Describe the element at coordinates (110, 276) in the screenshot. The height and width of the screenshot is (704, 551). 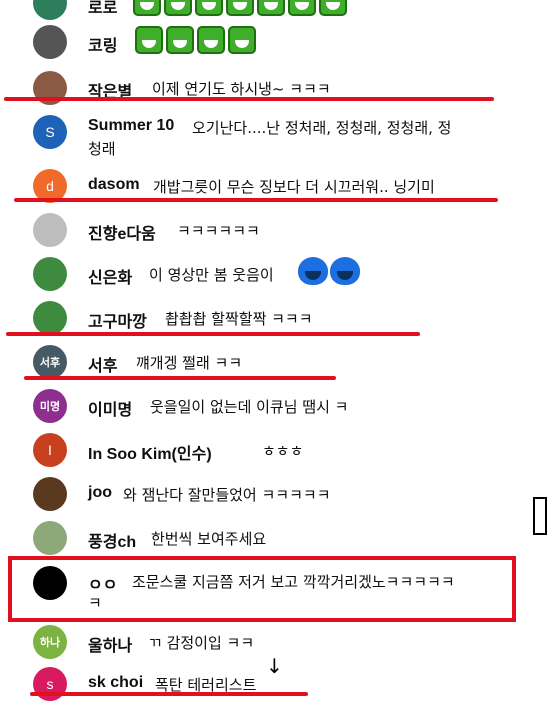
I see `comment-author: 신은화` at that location.